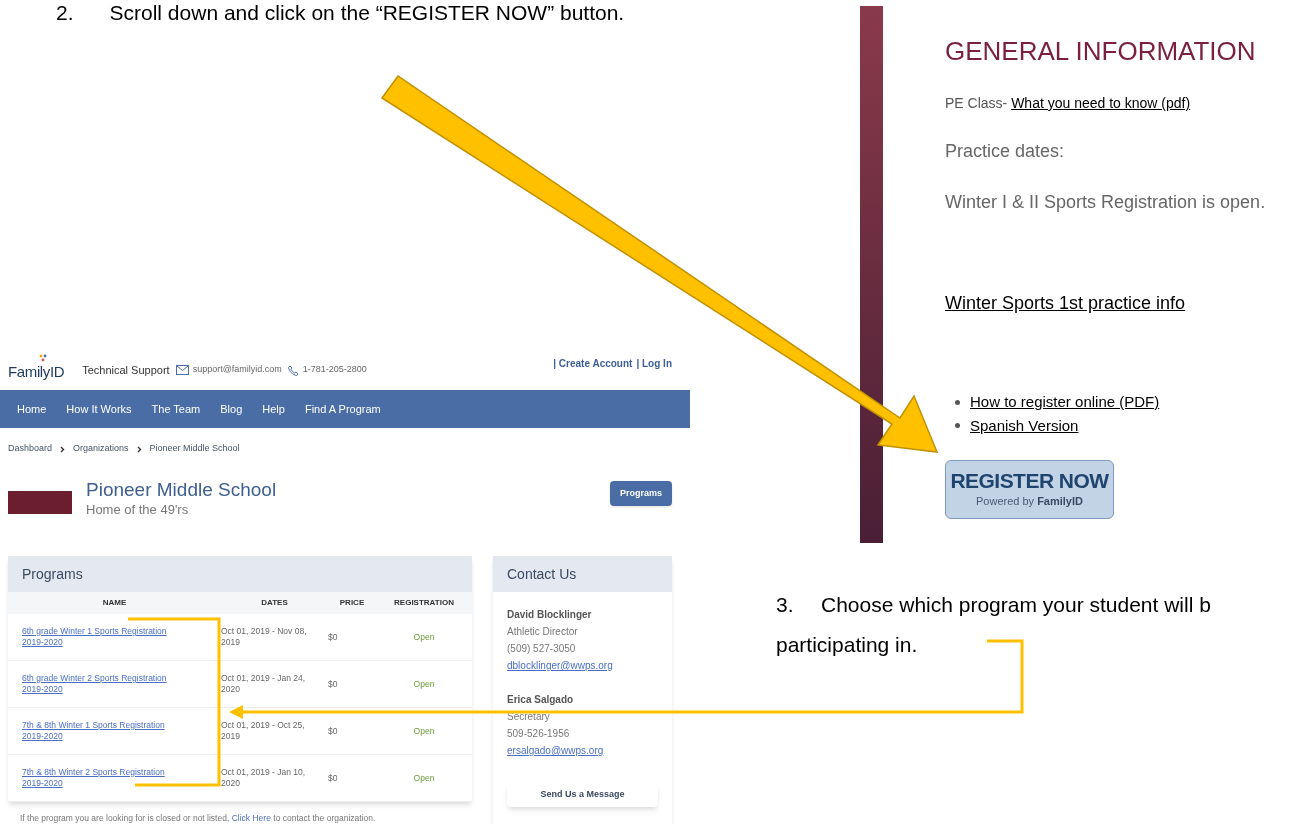 The height and width of the screenshot is (824, 1293). Describe the element at coordinates (43, 357) in the screenshot. I see `dots-icon` at that location.